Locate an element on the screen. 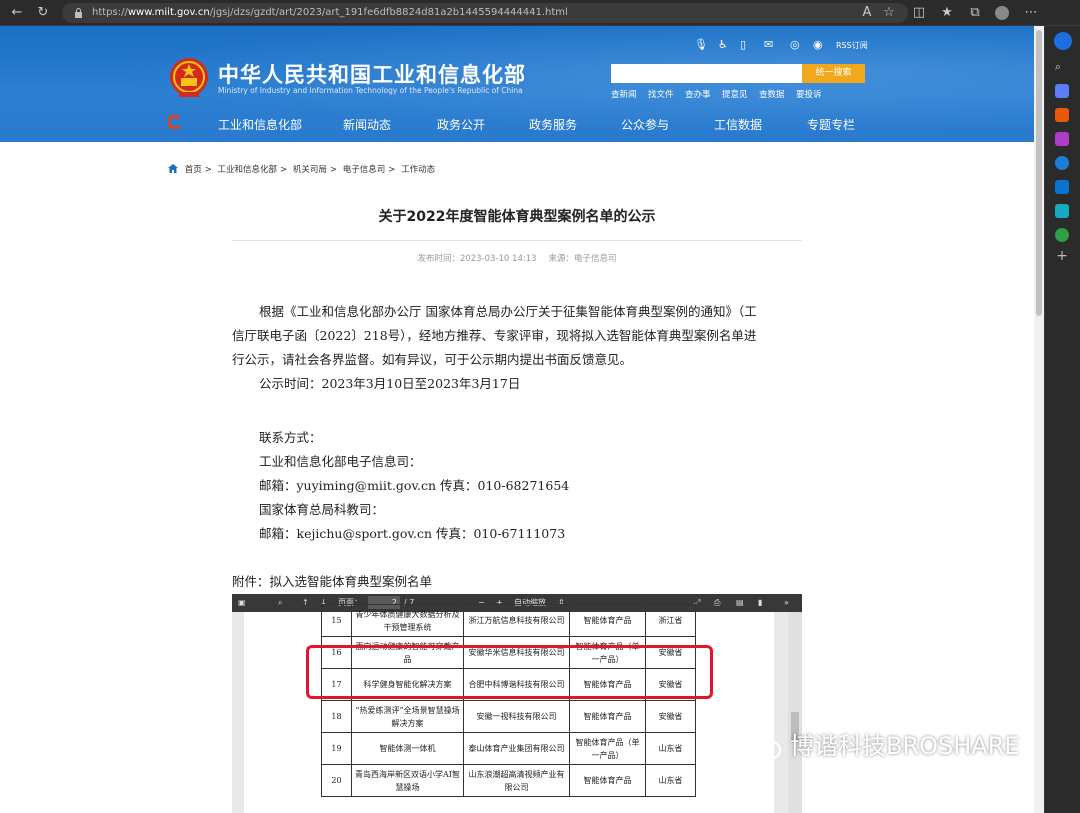 Image resolution: width=1080 pixels, height=813 pixels. nav-item: 公众参与 is located at coordinates (645, 124).